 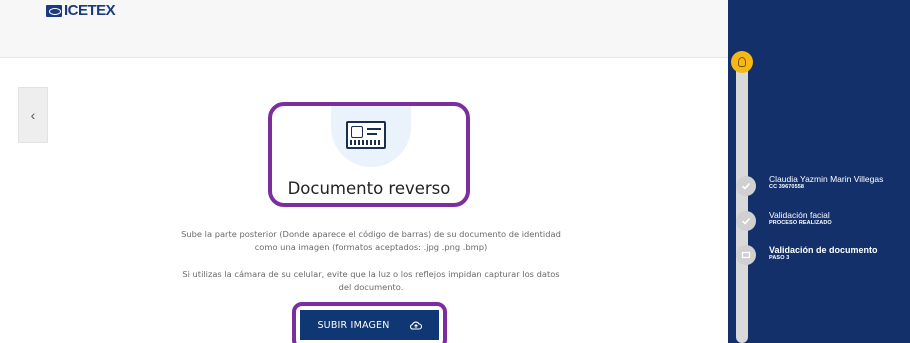 What do you see at coordinates (742, 62) in the screenshot?
I see `lightbulb-icon` at bounding box center [742, 62].